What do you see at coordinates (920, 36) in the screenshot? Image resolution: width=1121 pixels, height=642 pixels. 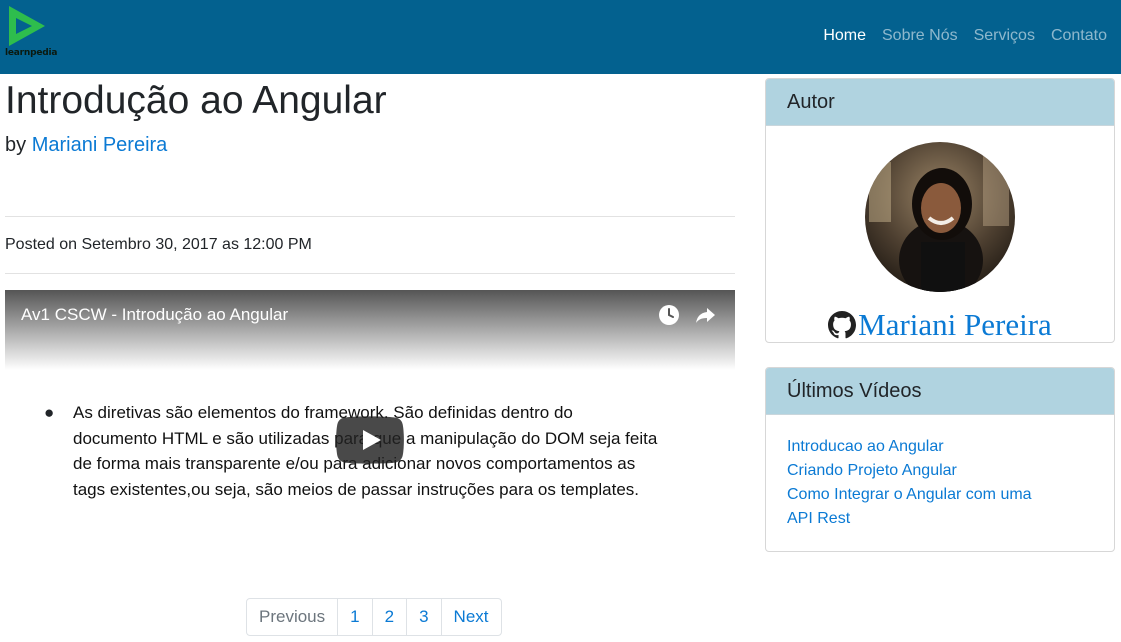 I see `nav-sobre-nos: Sobre Nós` at bounding box center [920, 36].